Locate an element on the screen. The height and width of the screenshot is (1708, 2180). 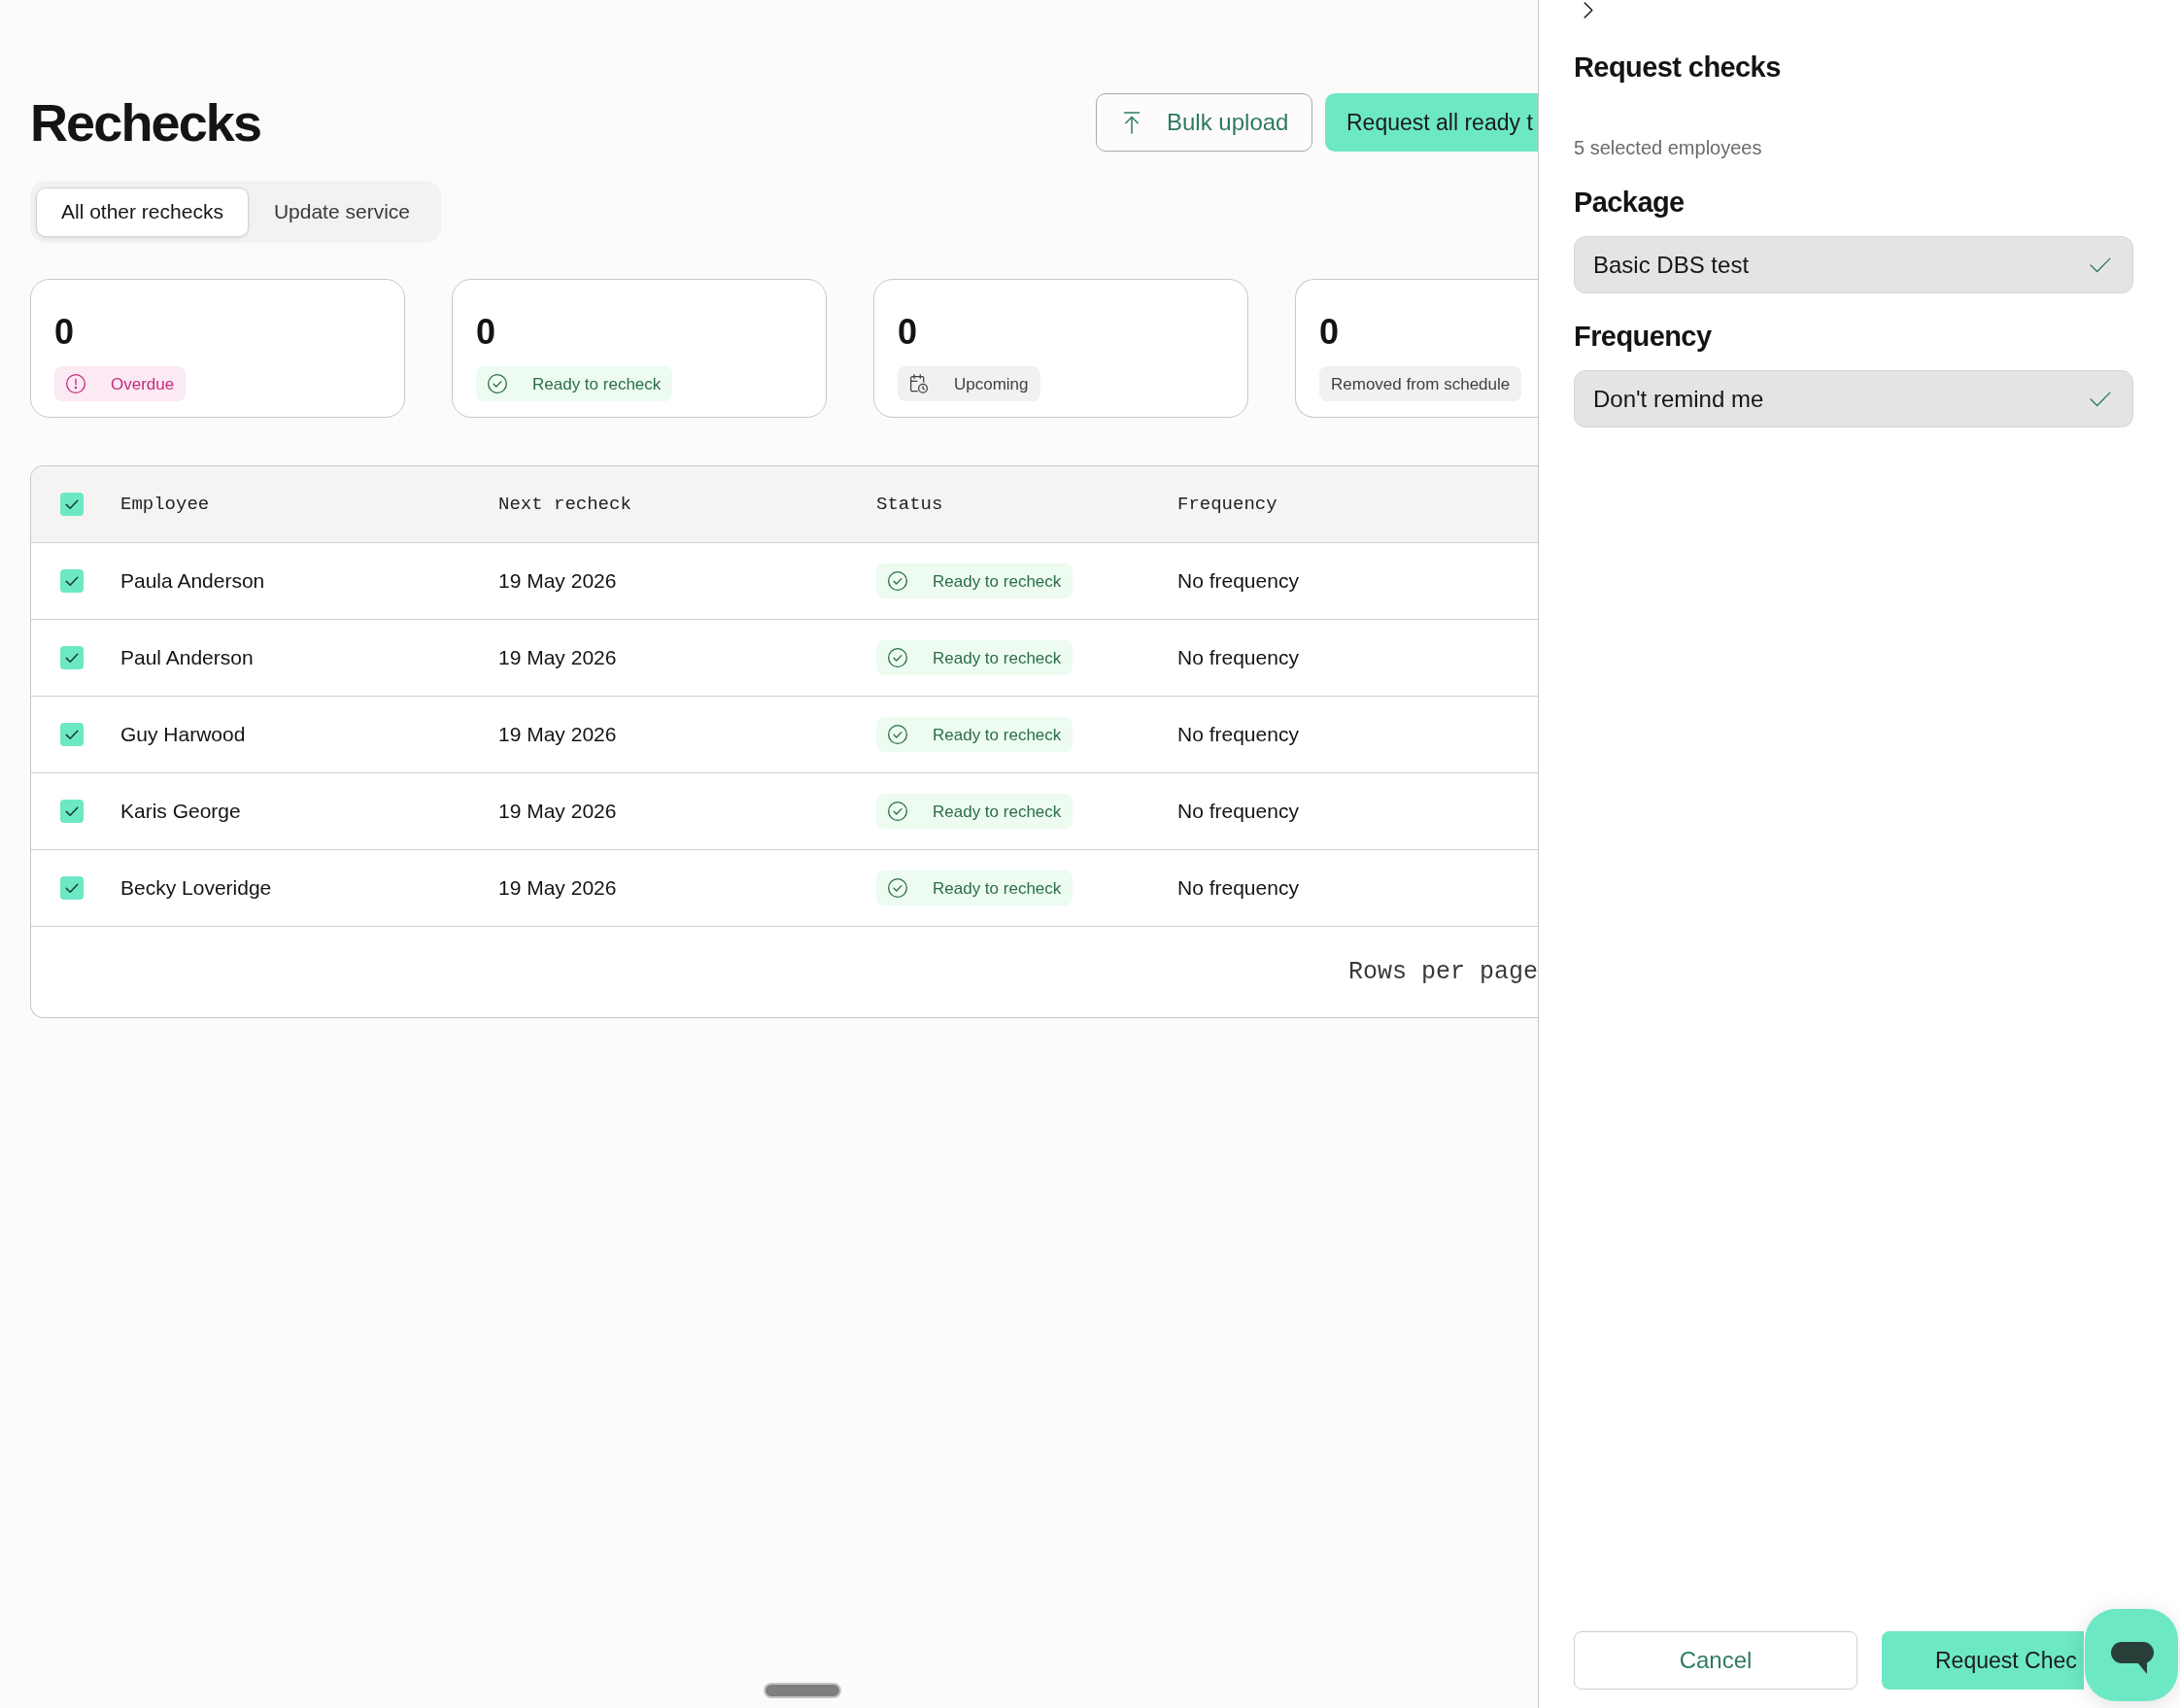
employee-name: Guy Harwood is located at coordinates (183, 735).